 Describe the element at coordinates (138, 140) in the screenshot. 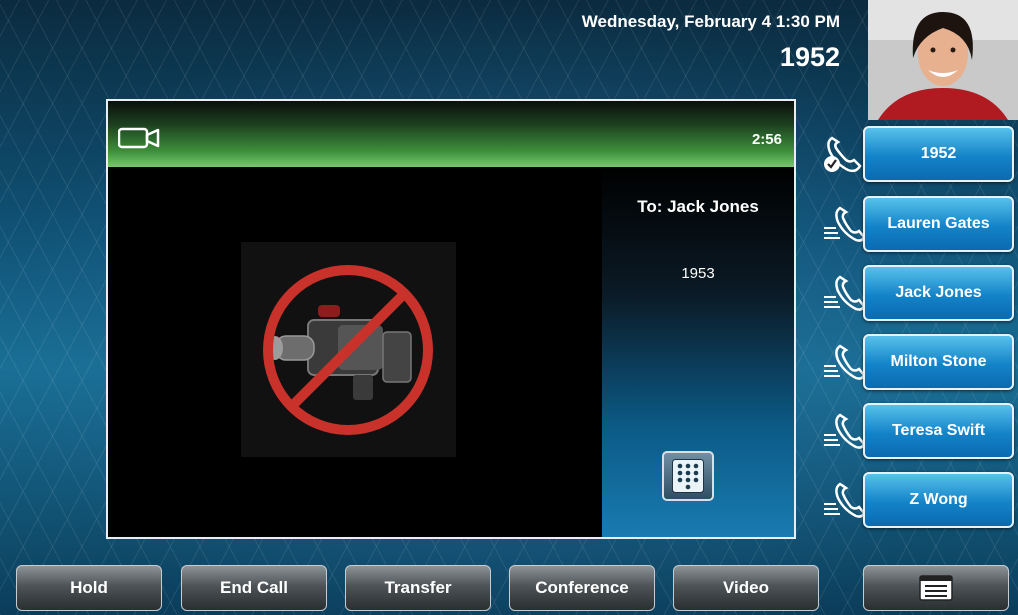

I see `video-camera-icon` at that location.